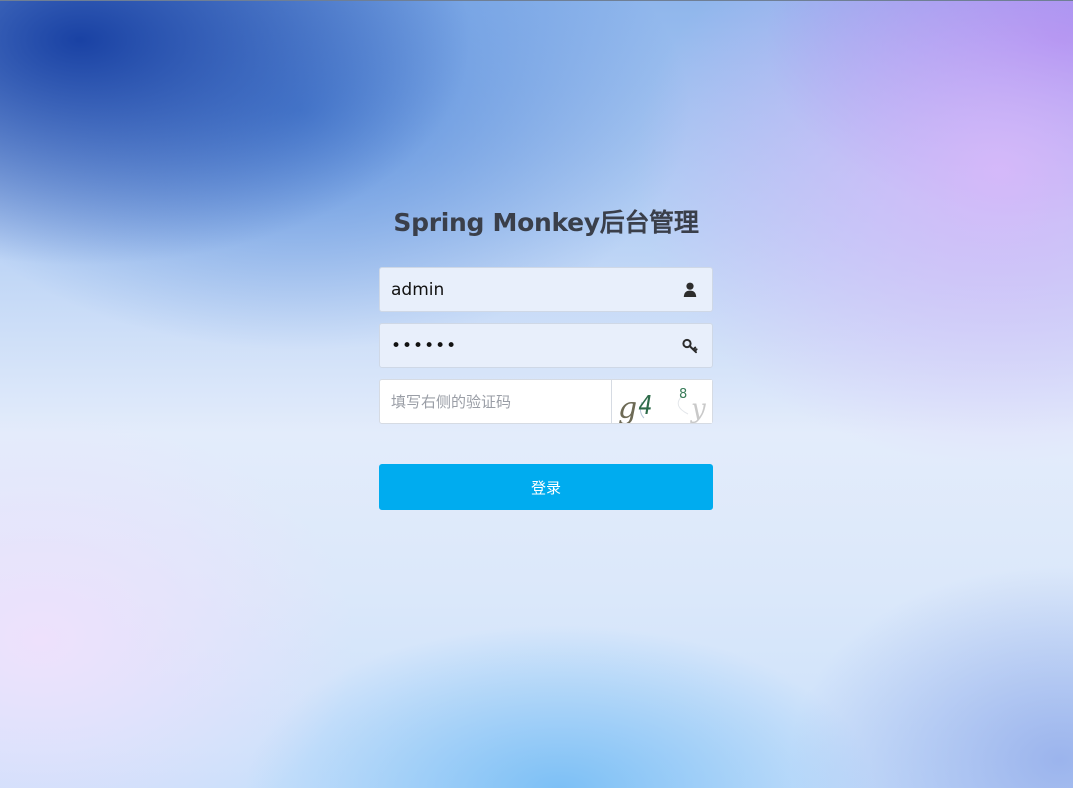 The height and width of the screenshot is (788, 1073). I want to click on svg-text: g, so click(627, 407).